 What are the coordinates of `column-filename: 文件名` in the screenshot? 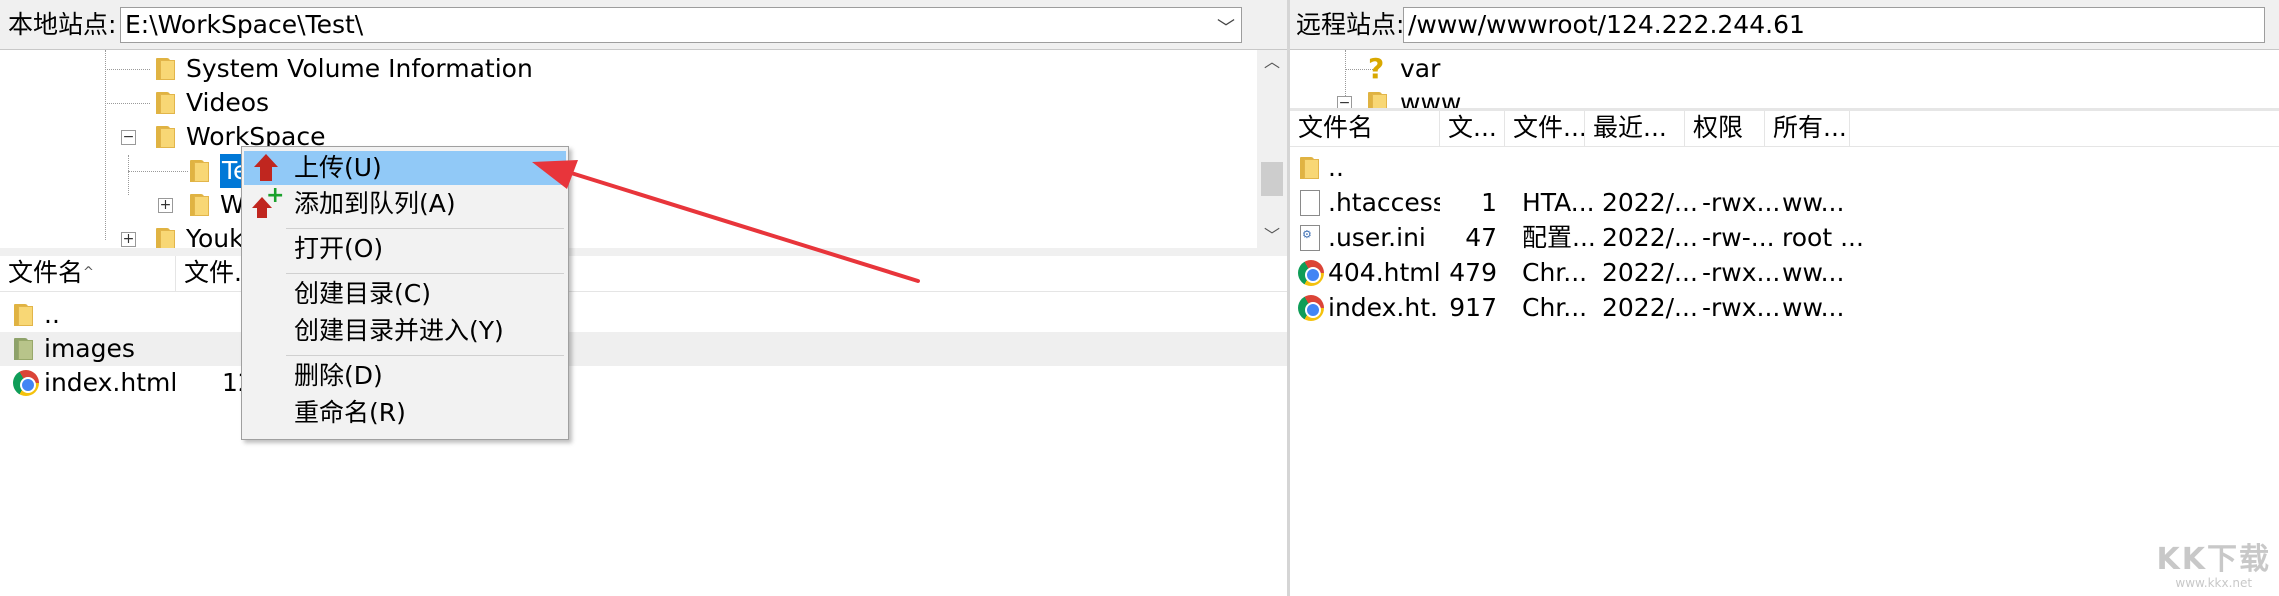 It's located at (1365, 129).